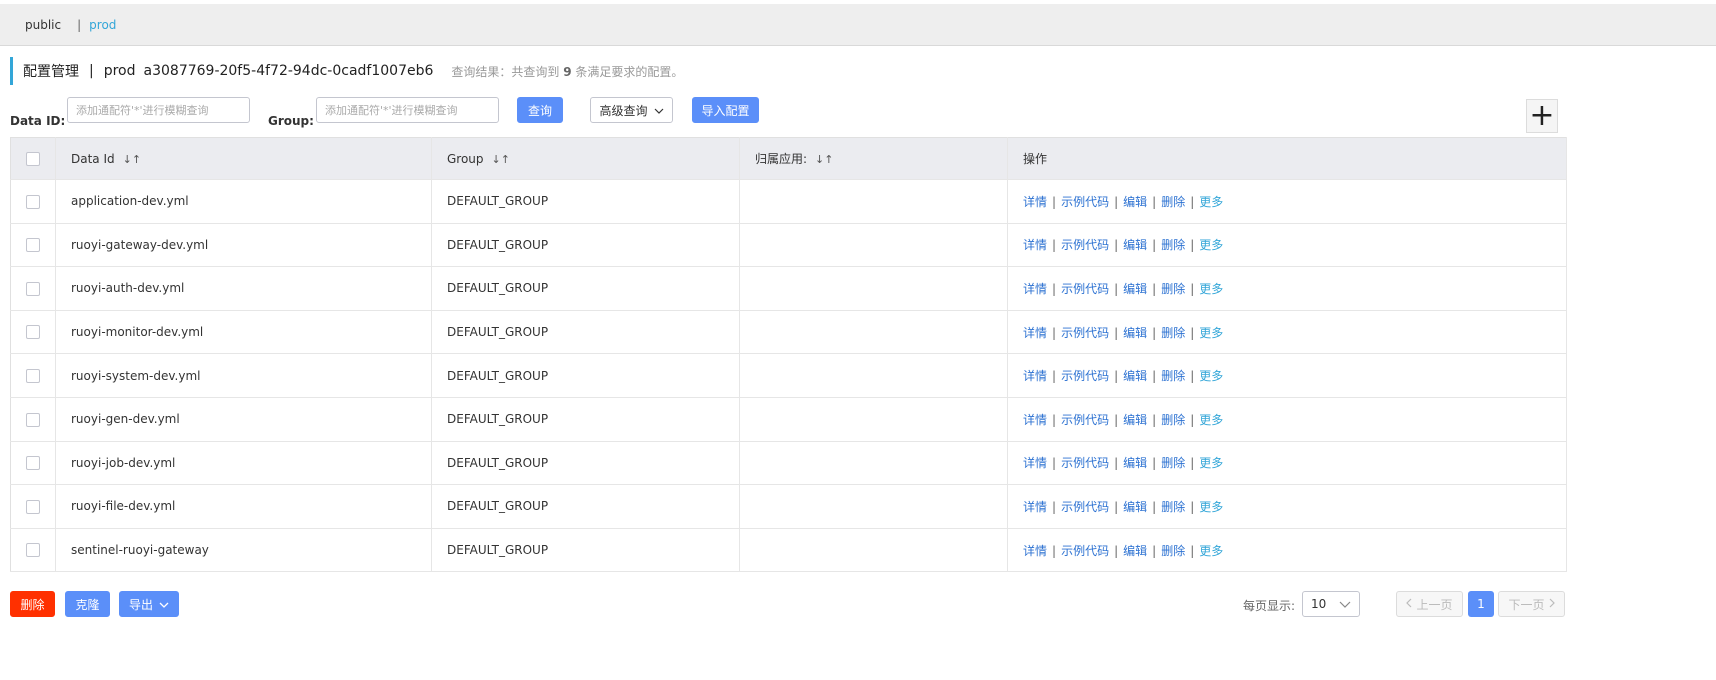  What do you see at coordinates (243, 550) in the screenshot?
I see `cell-data-id: sentinel-ruoyi-gateway` at bounding box center [243, 550].